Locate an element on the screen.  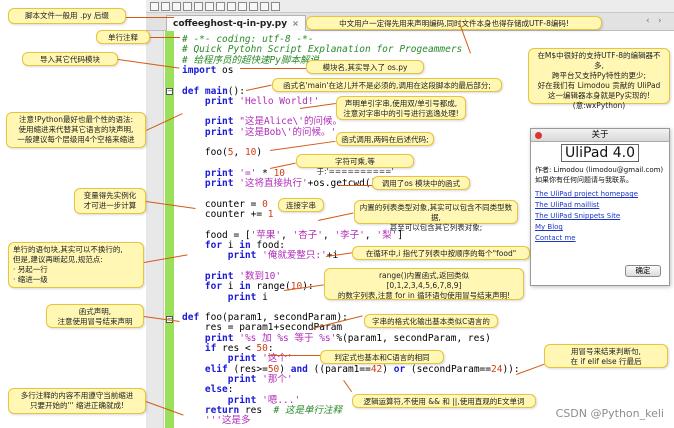
code-line: print '俺就爱整只:'+i is located at coordinates (282, 256).